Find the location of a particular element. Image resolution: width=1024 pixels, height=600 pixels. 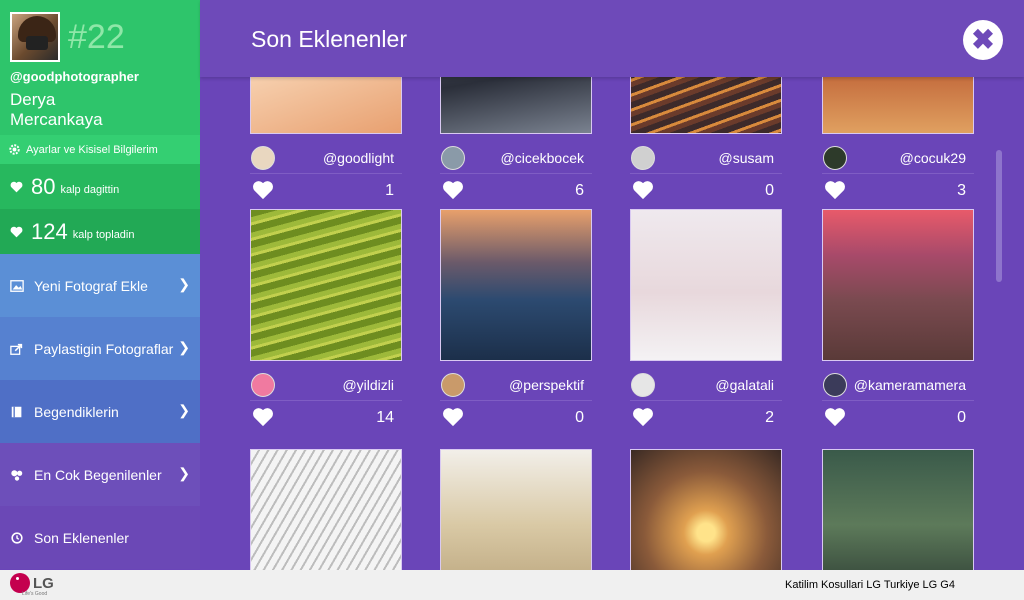

share-icon is located at coordinates (16, 349).